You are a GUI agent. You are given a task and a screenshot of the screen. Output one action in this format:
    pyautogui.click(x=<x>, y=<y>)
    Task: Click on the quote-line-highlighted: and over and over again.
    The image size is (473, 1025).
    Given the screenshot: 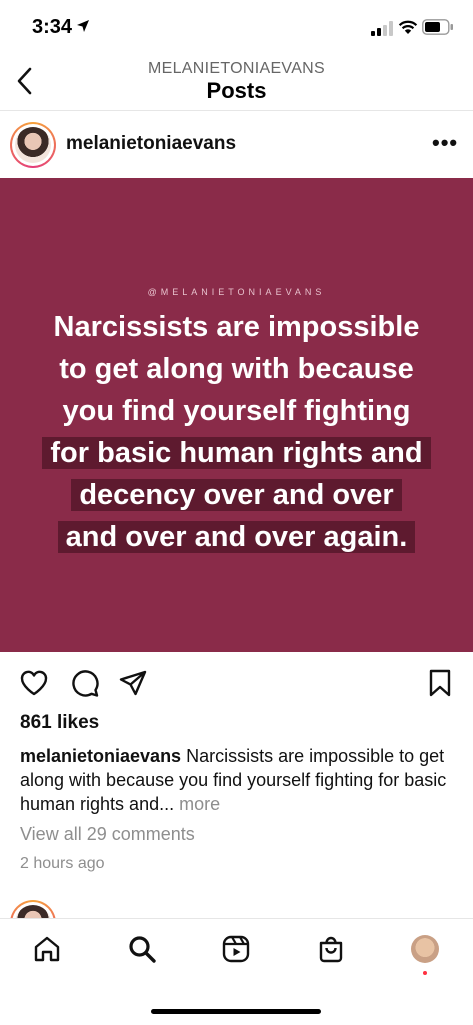 What is the action you would take?
    pyautogui.click(x=236, y=537)
    